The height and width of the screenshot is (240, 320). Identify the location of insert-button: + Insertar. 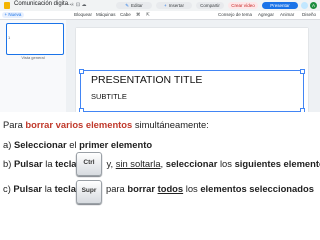
(174, 5).